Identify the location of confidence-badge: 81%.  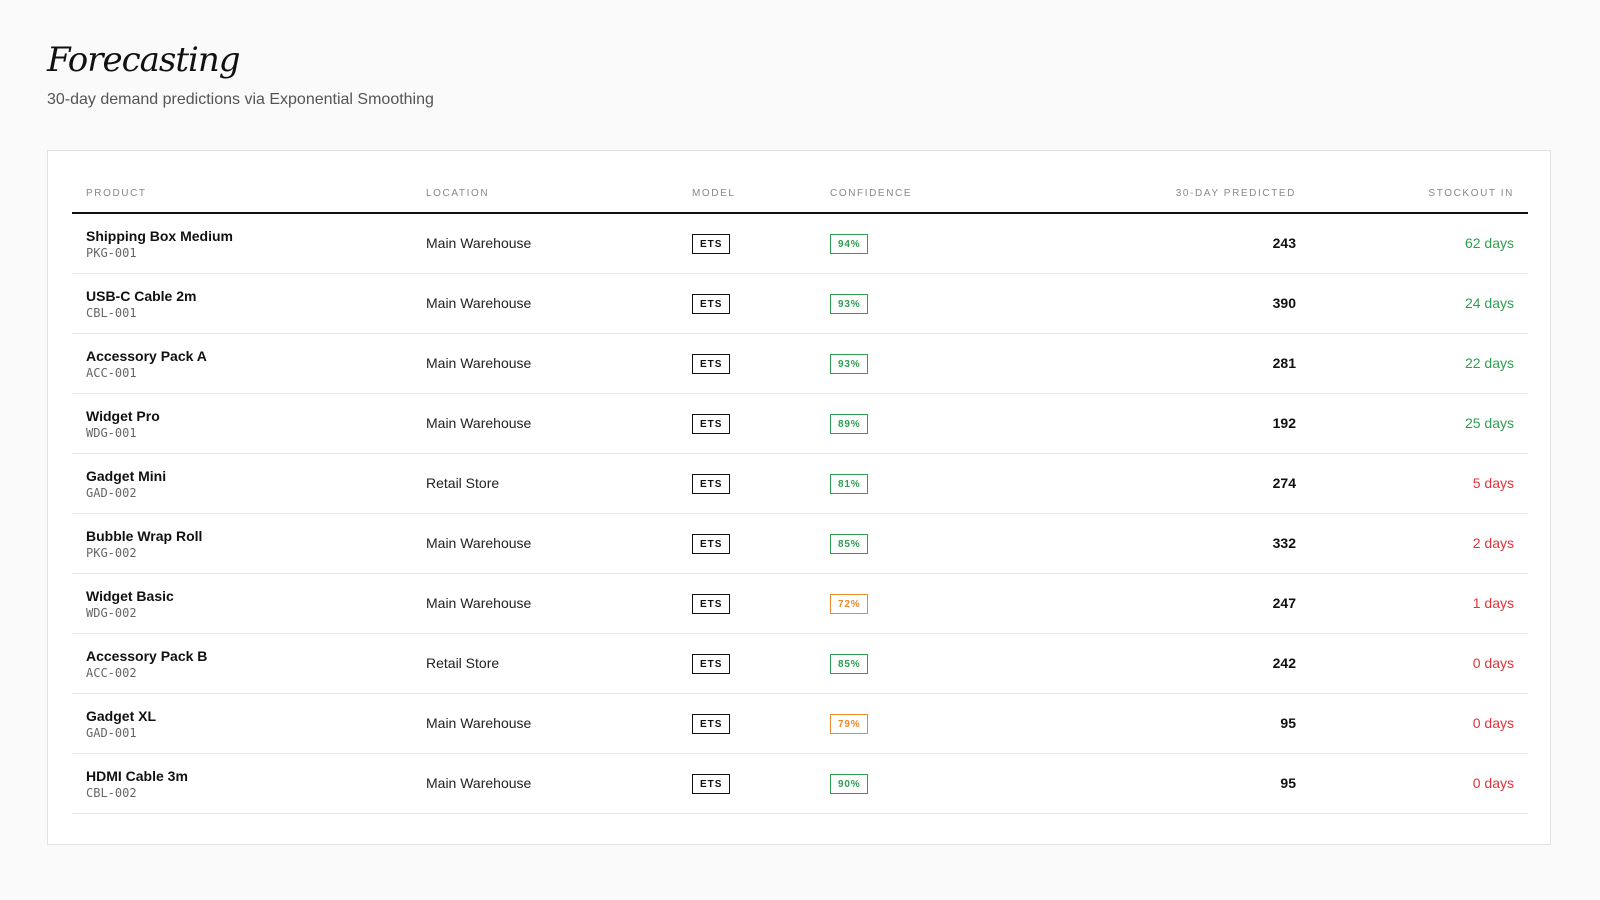
(849, 484).